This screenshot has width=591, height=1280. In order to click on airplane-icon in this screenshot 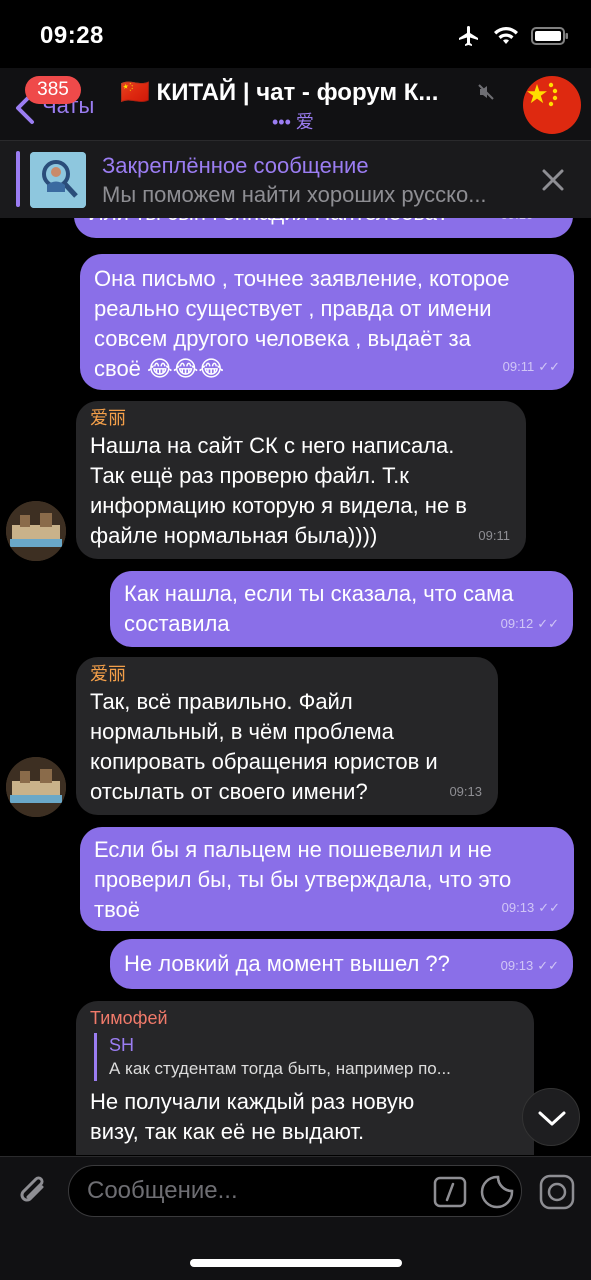, I will do `click(468, 36)`.